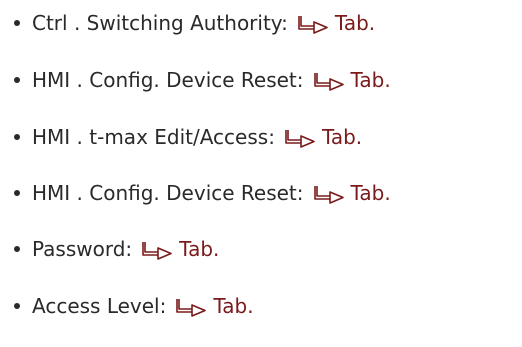  What do you see at coordinates (261, 306) in the screenshot?
I see `list-item: Access Level: Tab.` at bounding box center [261, 306].